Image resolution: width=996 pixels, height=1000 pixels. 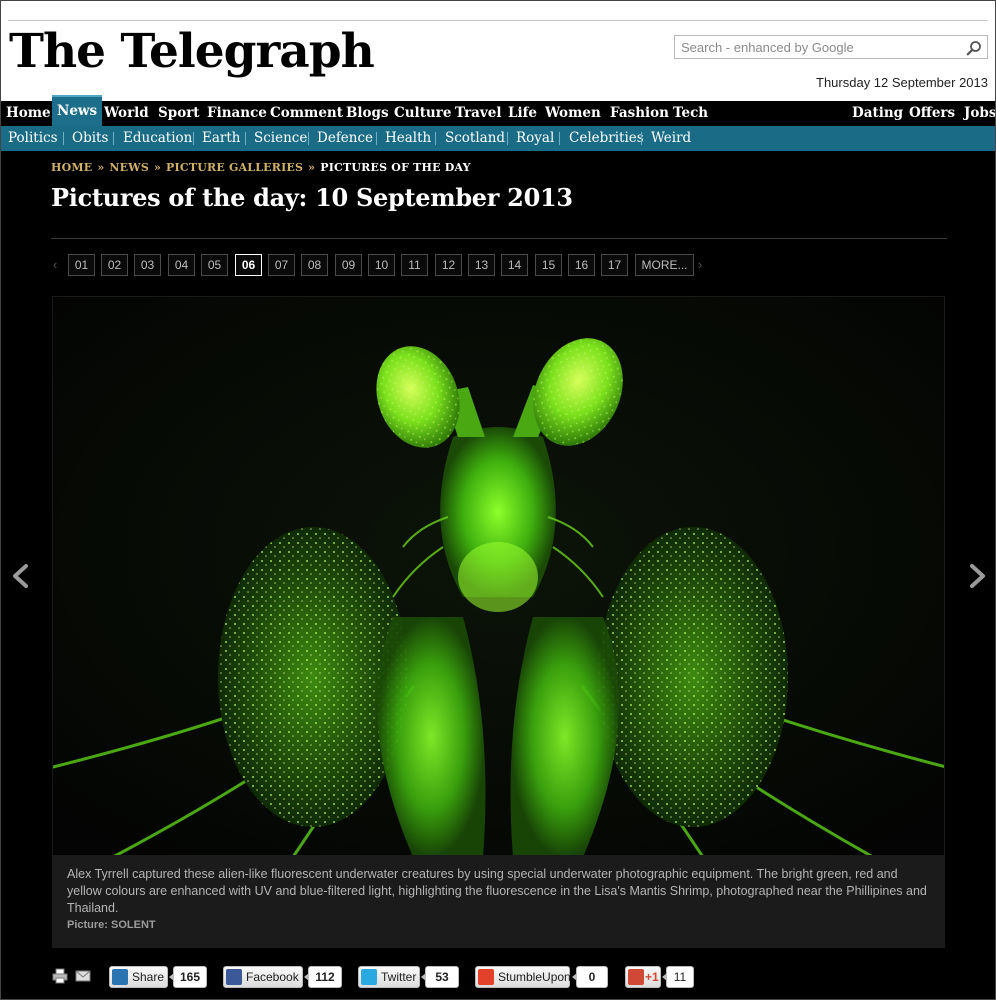 What do you see at coordinates (534, 977) in the screenshot?
I see `share-label: StumbleUpon` at bounding box center [534, 977].